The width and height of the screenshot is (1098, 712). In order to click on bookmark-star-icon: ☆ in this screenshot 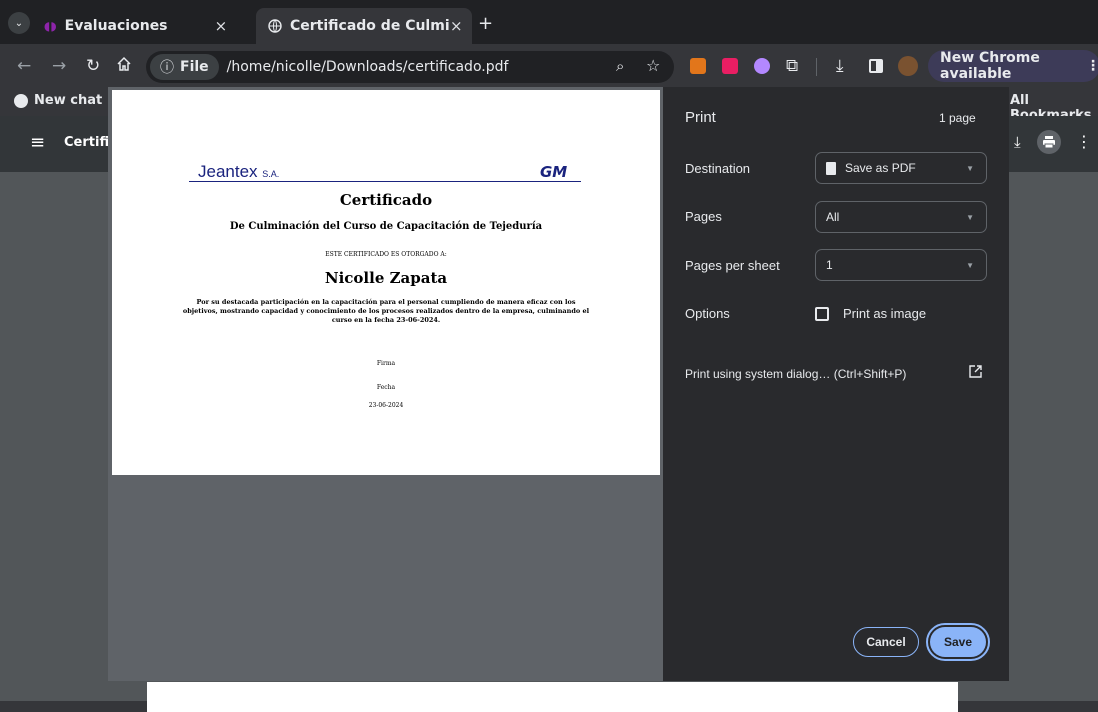, I will do `click(653, 65)`.